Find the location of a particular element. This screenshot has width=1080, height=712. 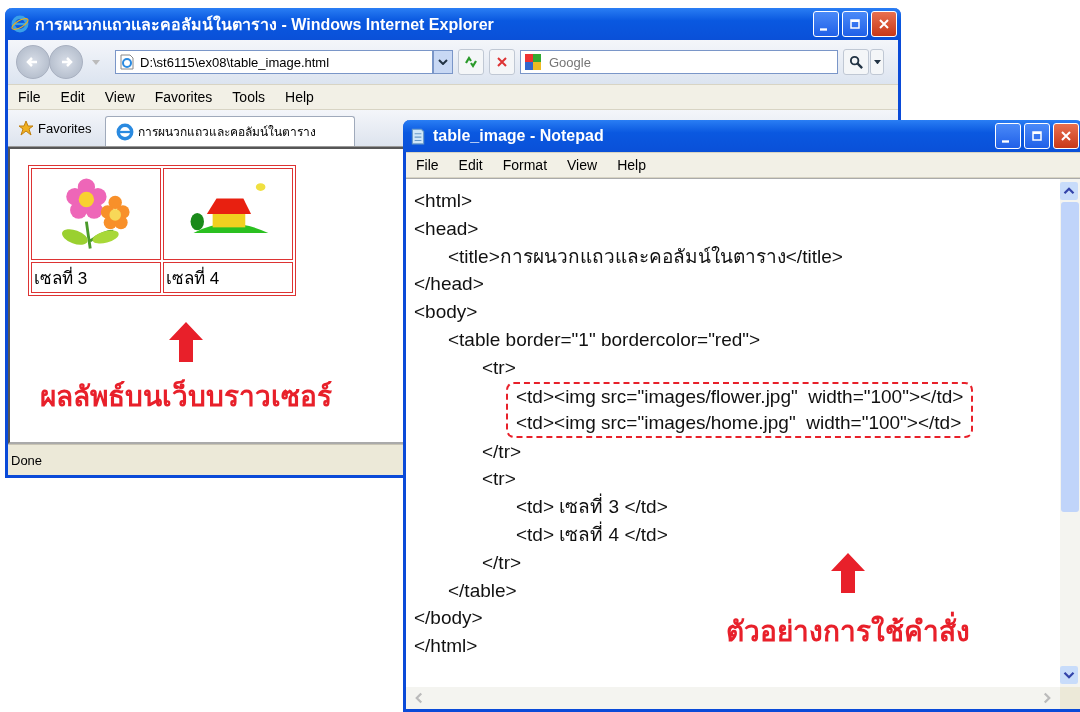

search-input: Google is located at coordinates (690, 62).